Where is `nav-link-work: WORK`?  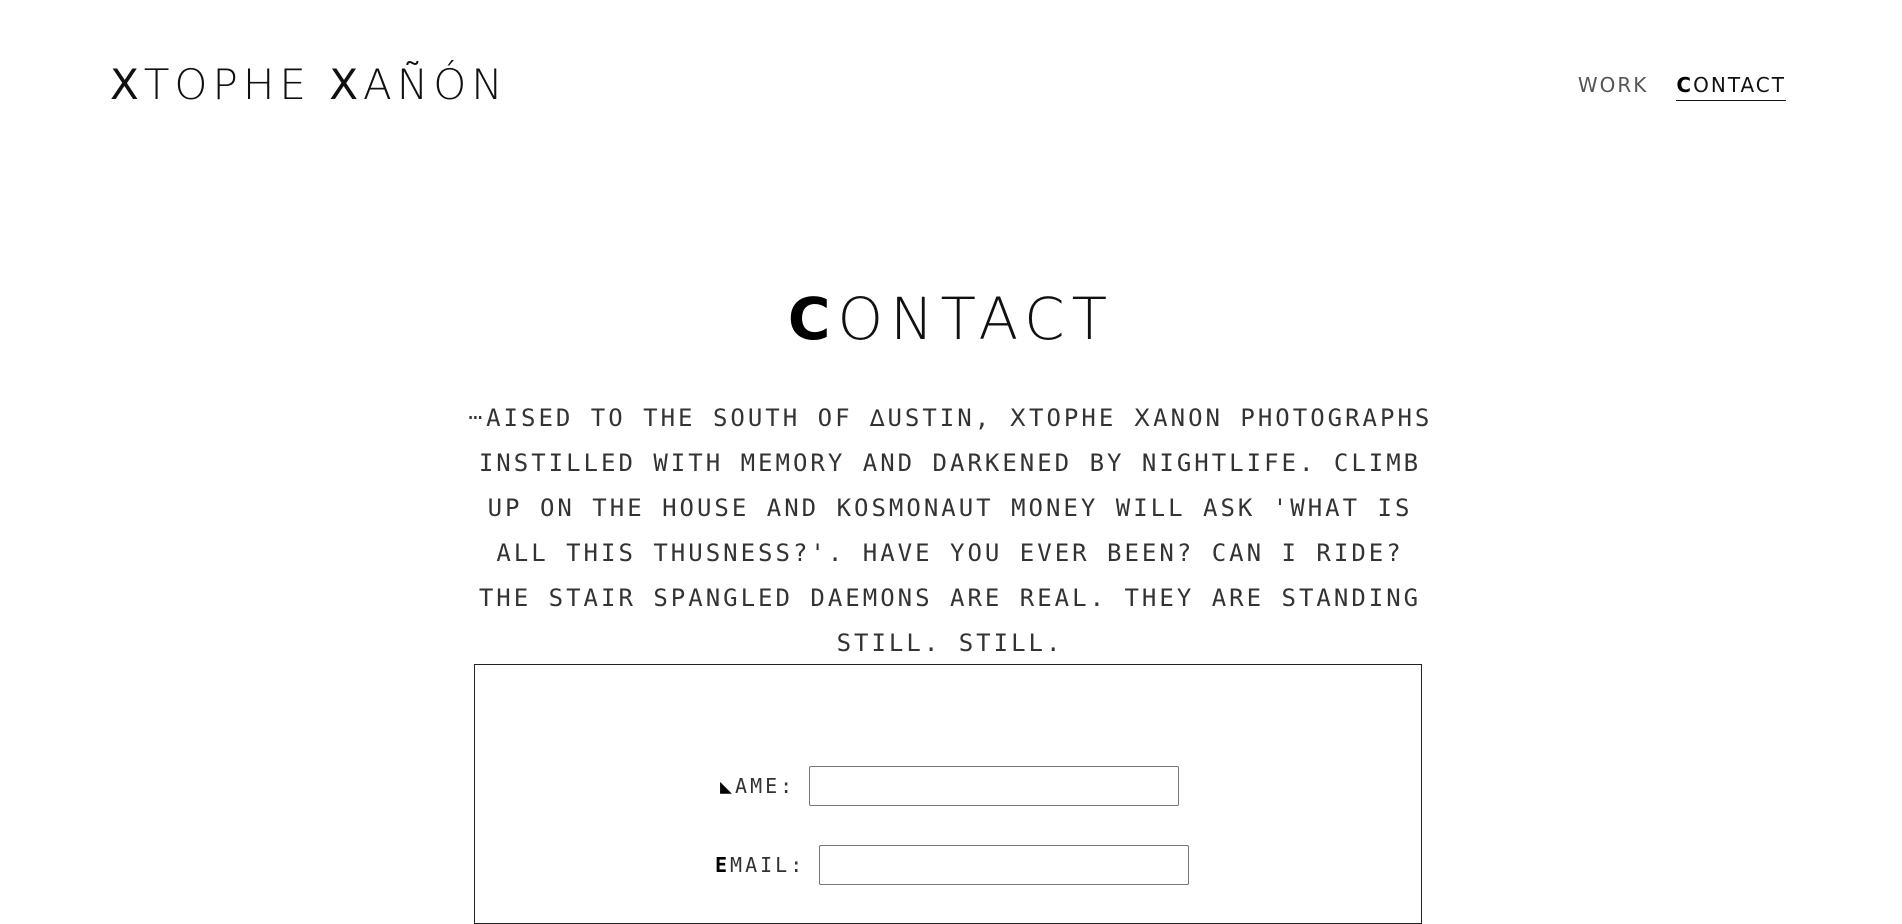 nav-link-work: WORK is located at coordinates (1613, 86).